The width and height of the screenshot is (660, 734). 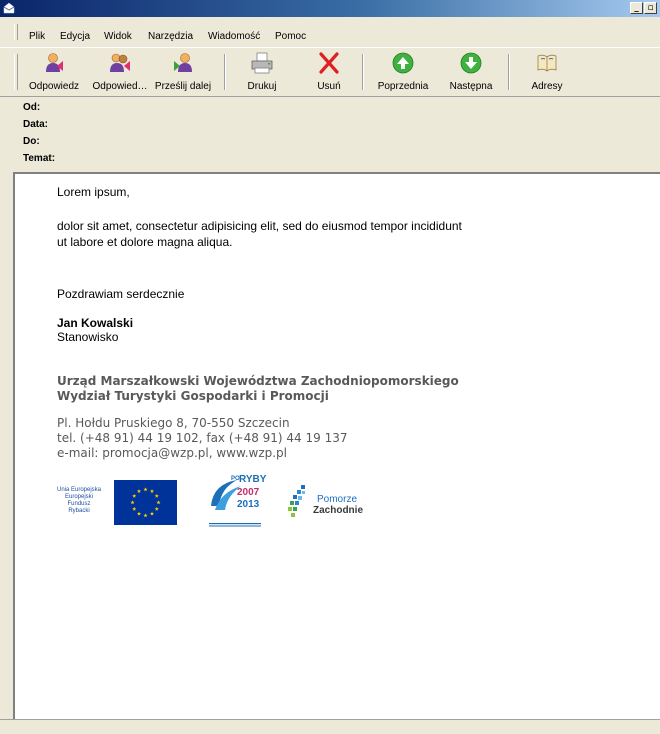 I want to click on pomorze-line-1: Pomorze, so click(x=337, y=499).